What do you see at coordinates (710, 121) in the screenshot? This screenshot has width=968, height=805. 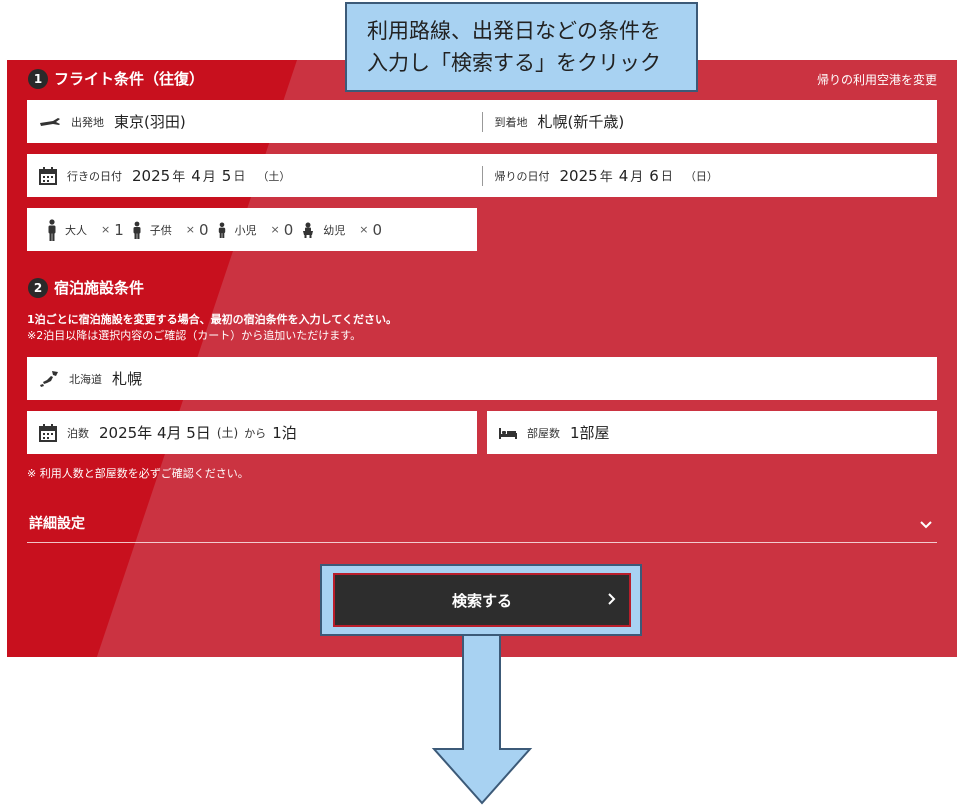 I see `arrival-field: 到着地 札幌(新千歳)` at bounding box center [710, 121].